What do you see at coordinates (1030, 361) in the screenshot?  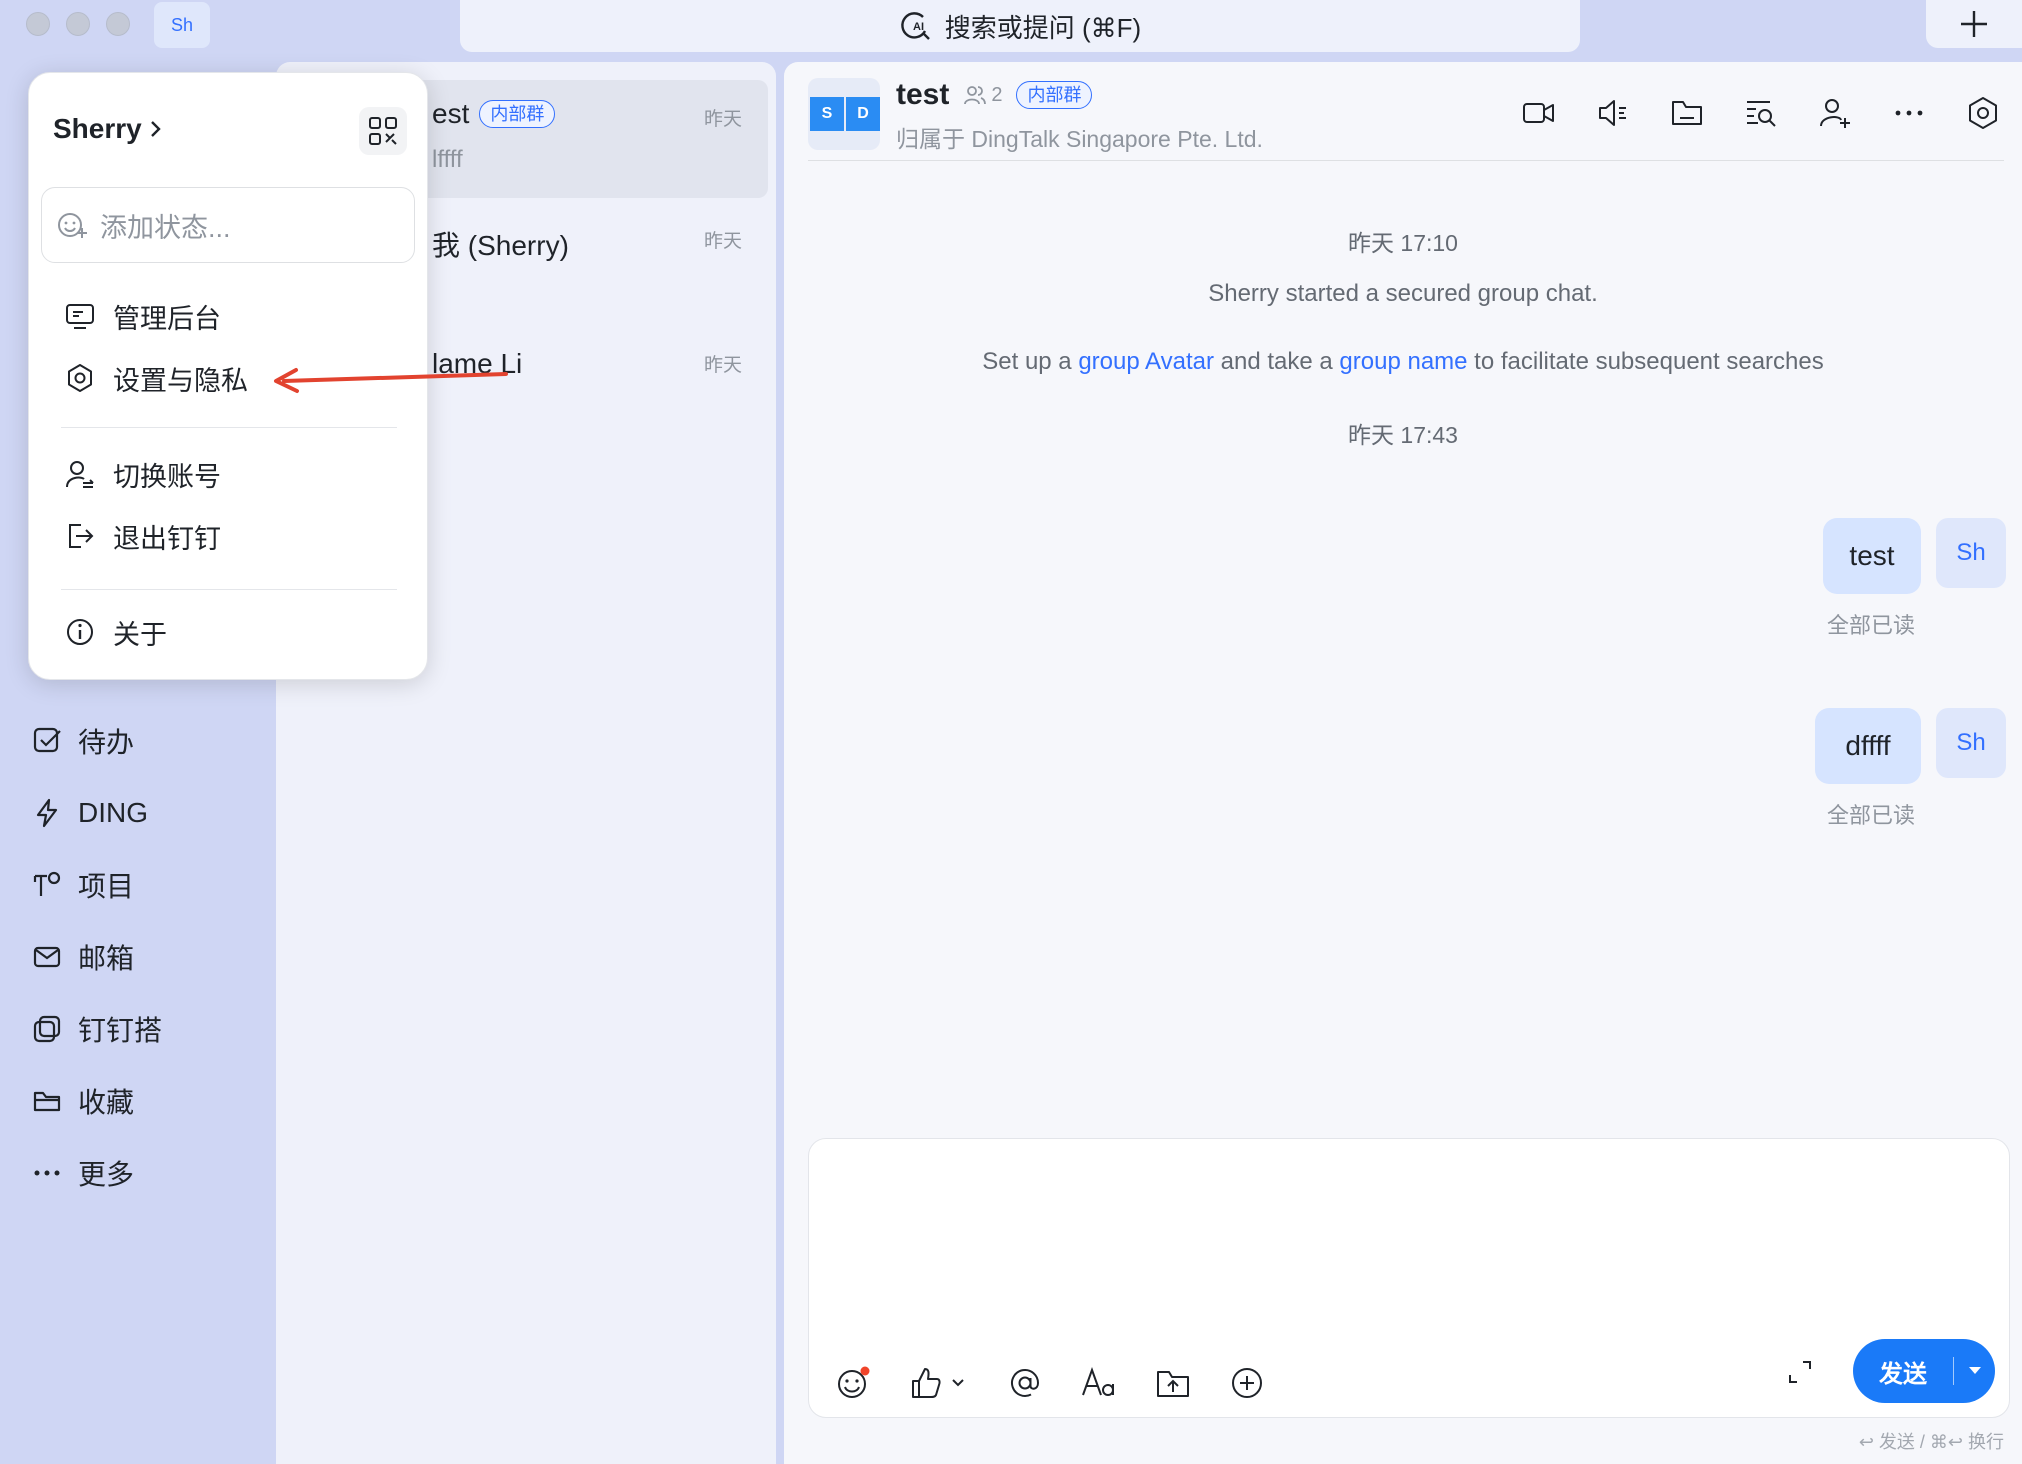 I see `tip-text: Set up a` at bounding box center [1030, 361].